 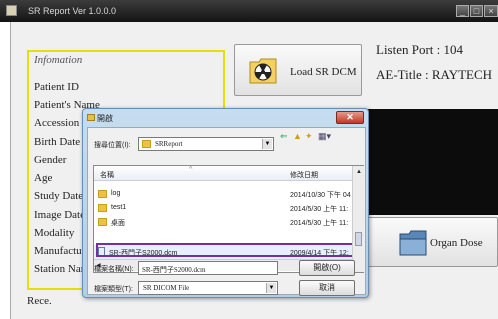 What do you see at coordinates (56, 87) in the screenshot?
I see `label-patient-id: Patient ID` at bounding box center [56, 87].